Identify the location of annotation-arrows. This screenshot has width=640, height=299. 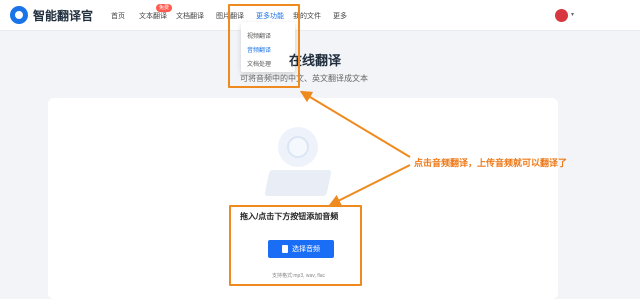
(355, 148).